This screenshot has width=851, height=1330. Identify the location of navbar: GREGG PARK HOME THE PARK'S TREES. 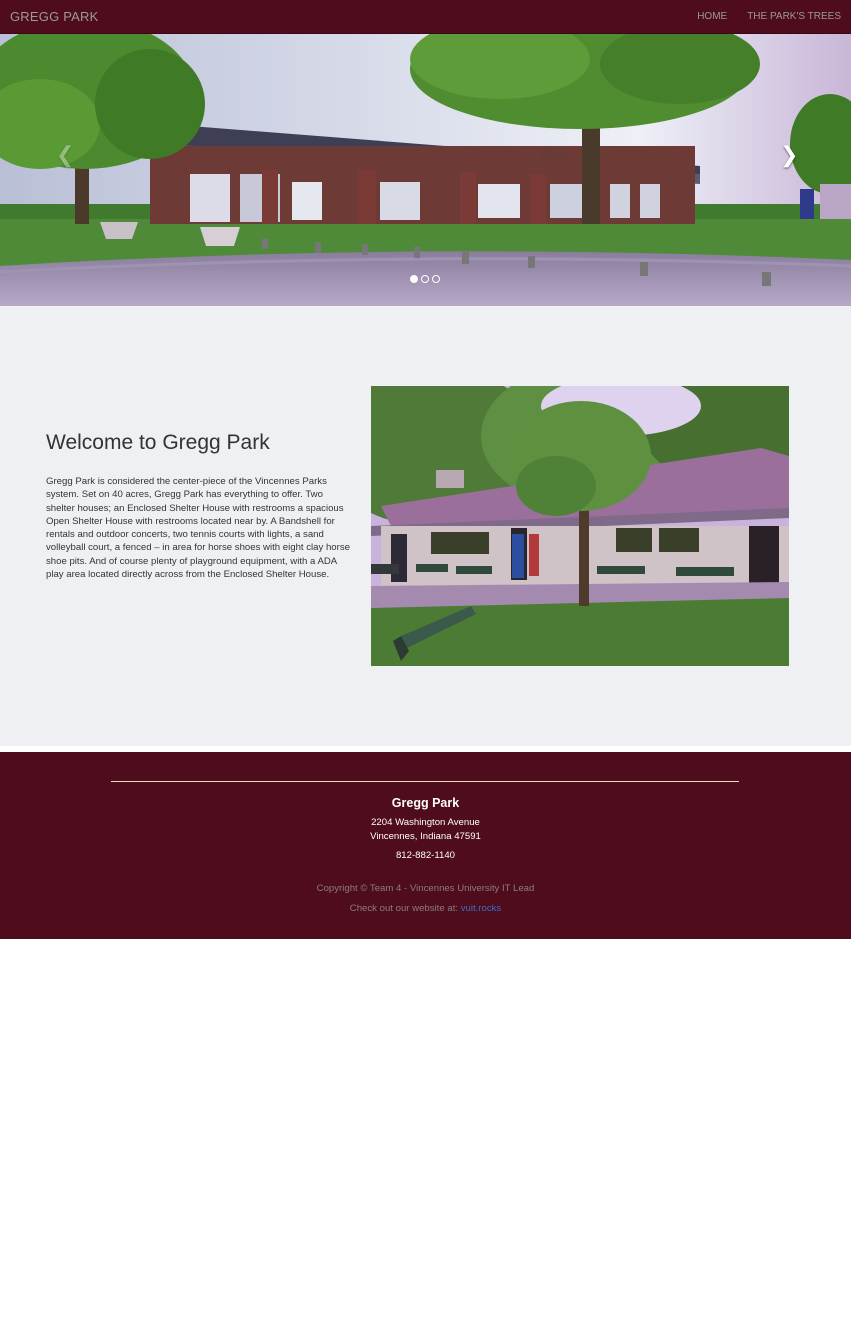
(425, 17).